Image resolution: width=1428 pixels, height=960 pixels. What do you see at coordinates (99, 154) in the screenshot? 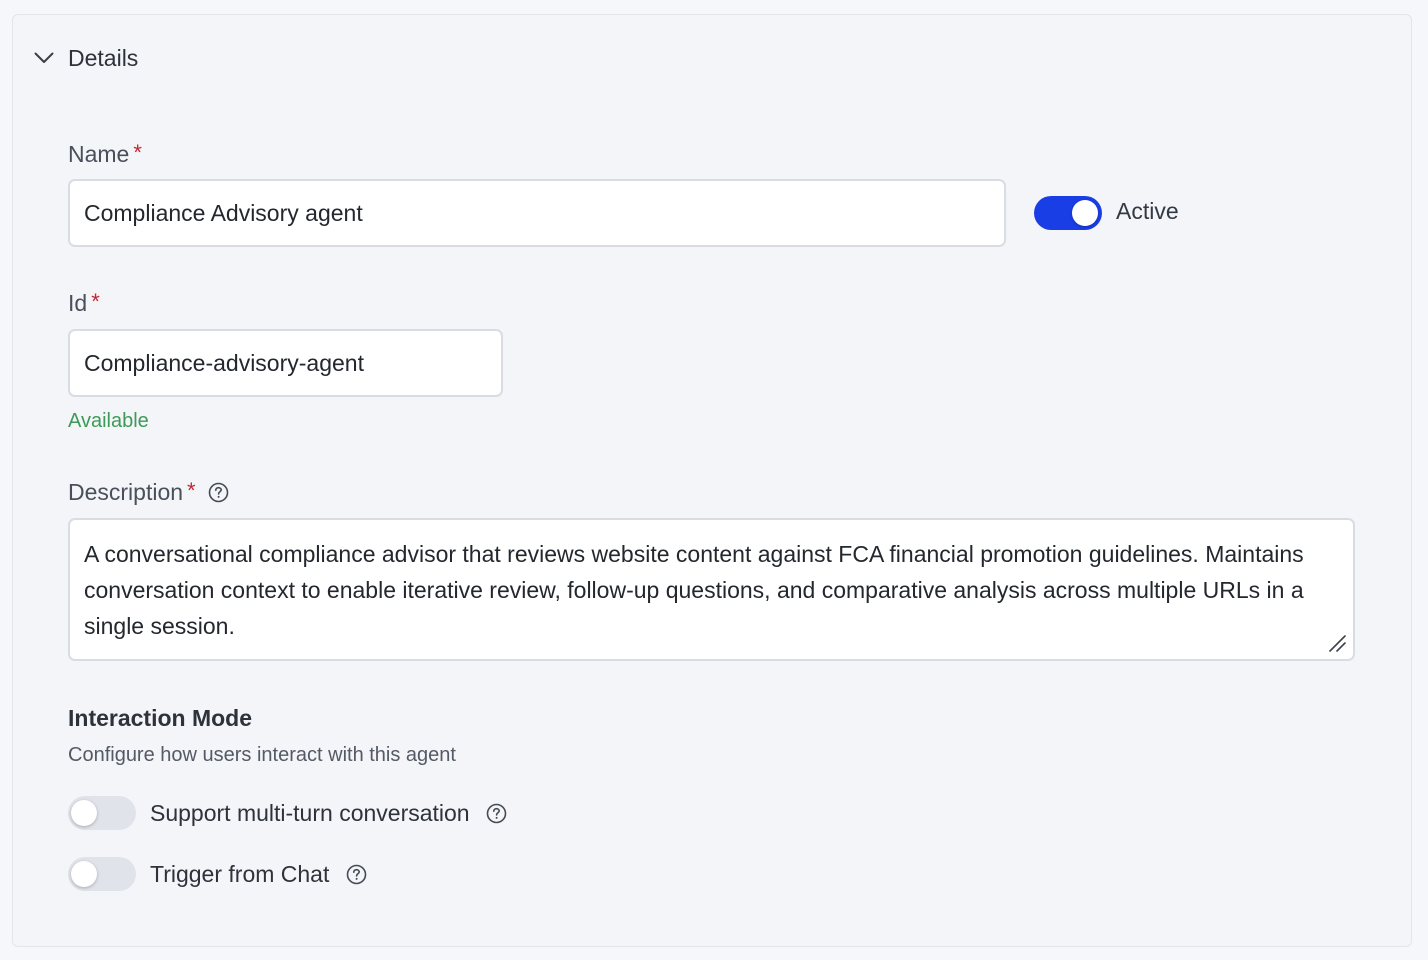
I see `name-label-text: Name` at bounding box center [99, 154].